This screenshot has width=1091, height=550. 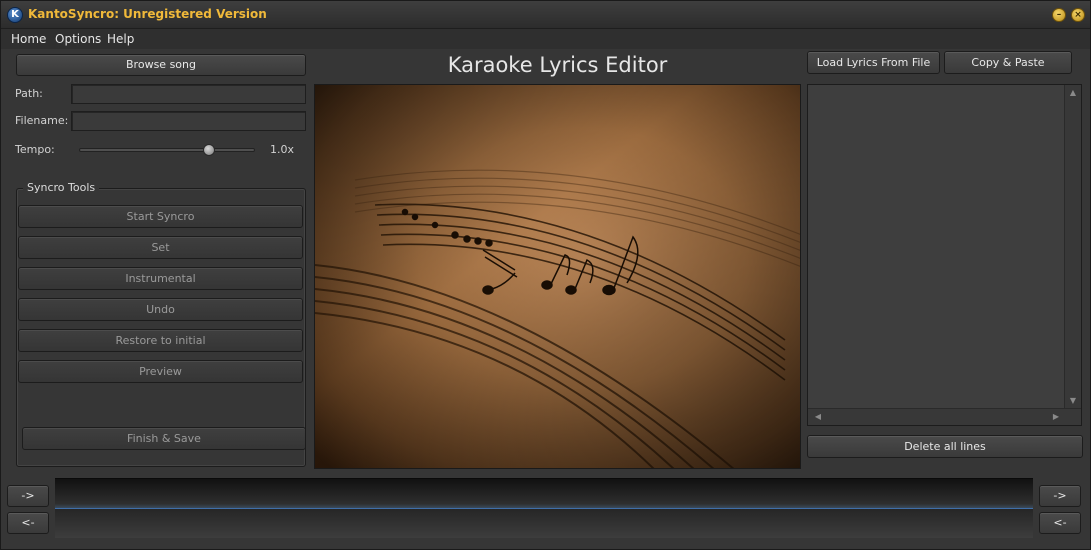 What do you see at coordinates (873, 62) in the screenshot?
I see `load-lyrics-button: Load Lyrics From File` at bounding box center [873, 62].